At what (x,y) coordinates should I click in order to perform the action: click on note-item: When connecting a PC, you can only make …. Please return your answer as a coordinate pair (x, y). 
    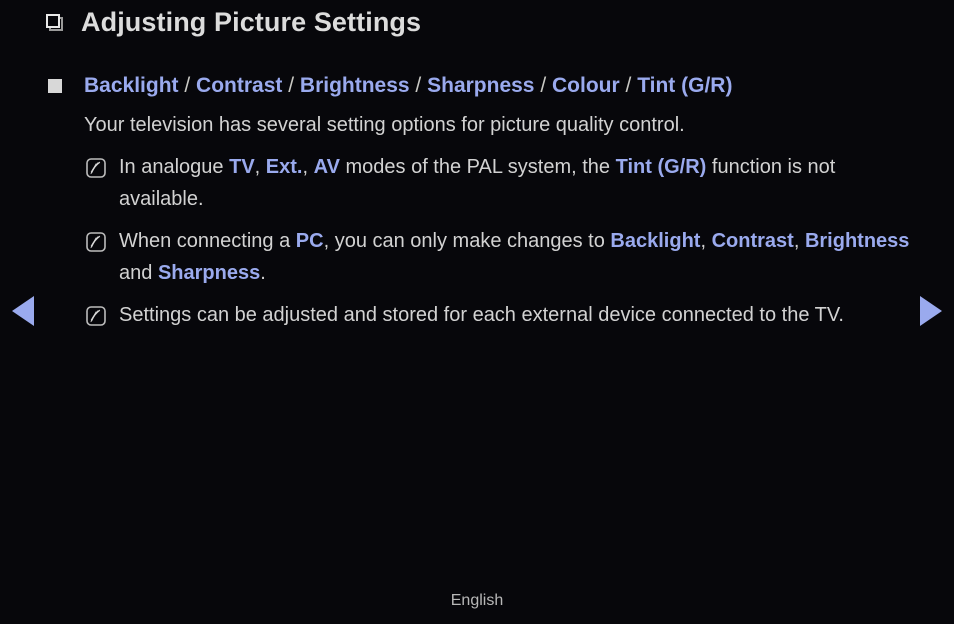
    Looking at the image, I should click on (477, 257).